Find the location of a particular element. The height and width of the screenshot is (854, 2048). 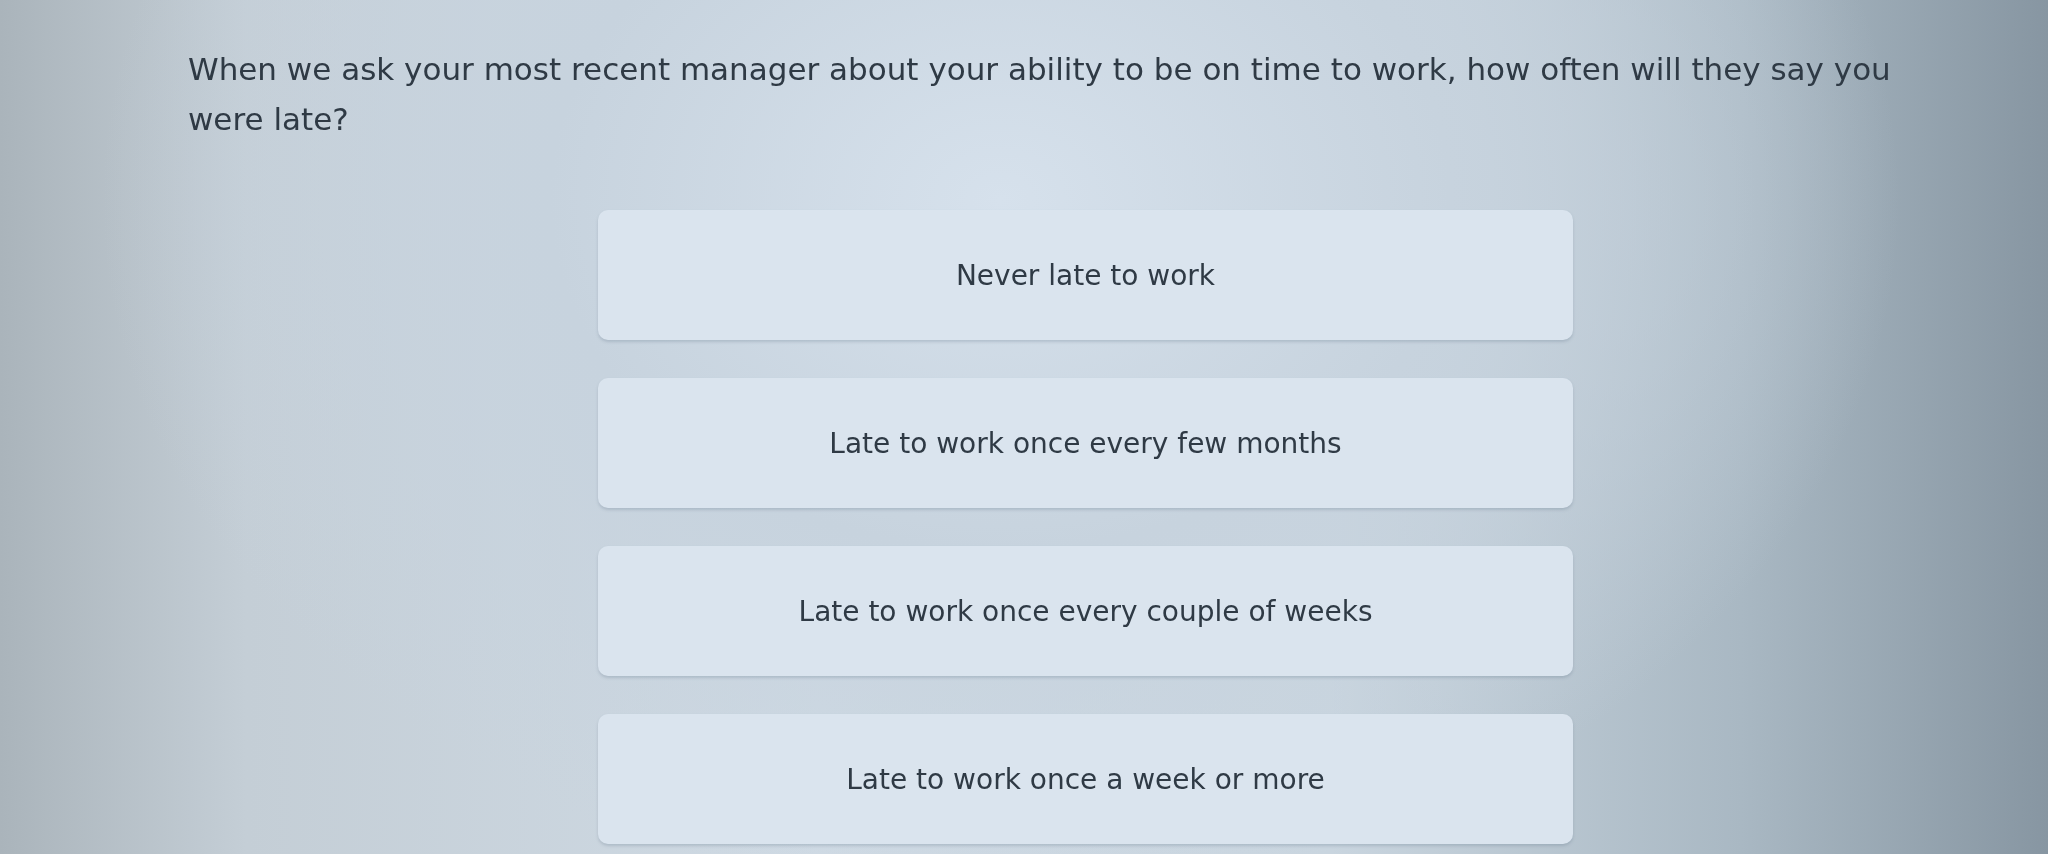

question-text: When we ask your most recent manager about your ability to be on time to work, how often will they say you were late? is located at coordinates (1040, 94).